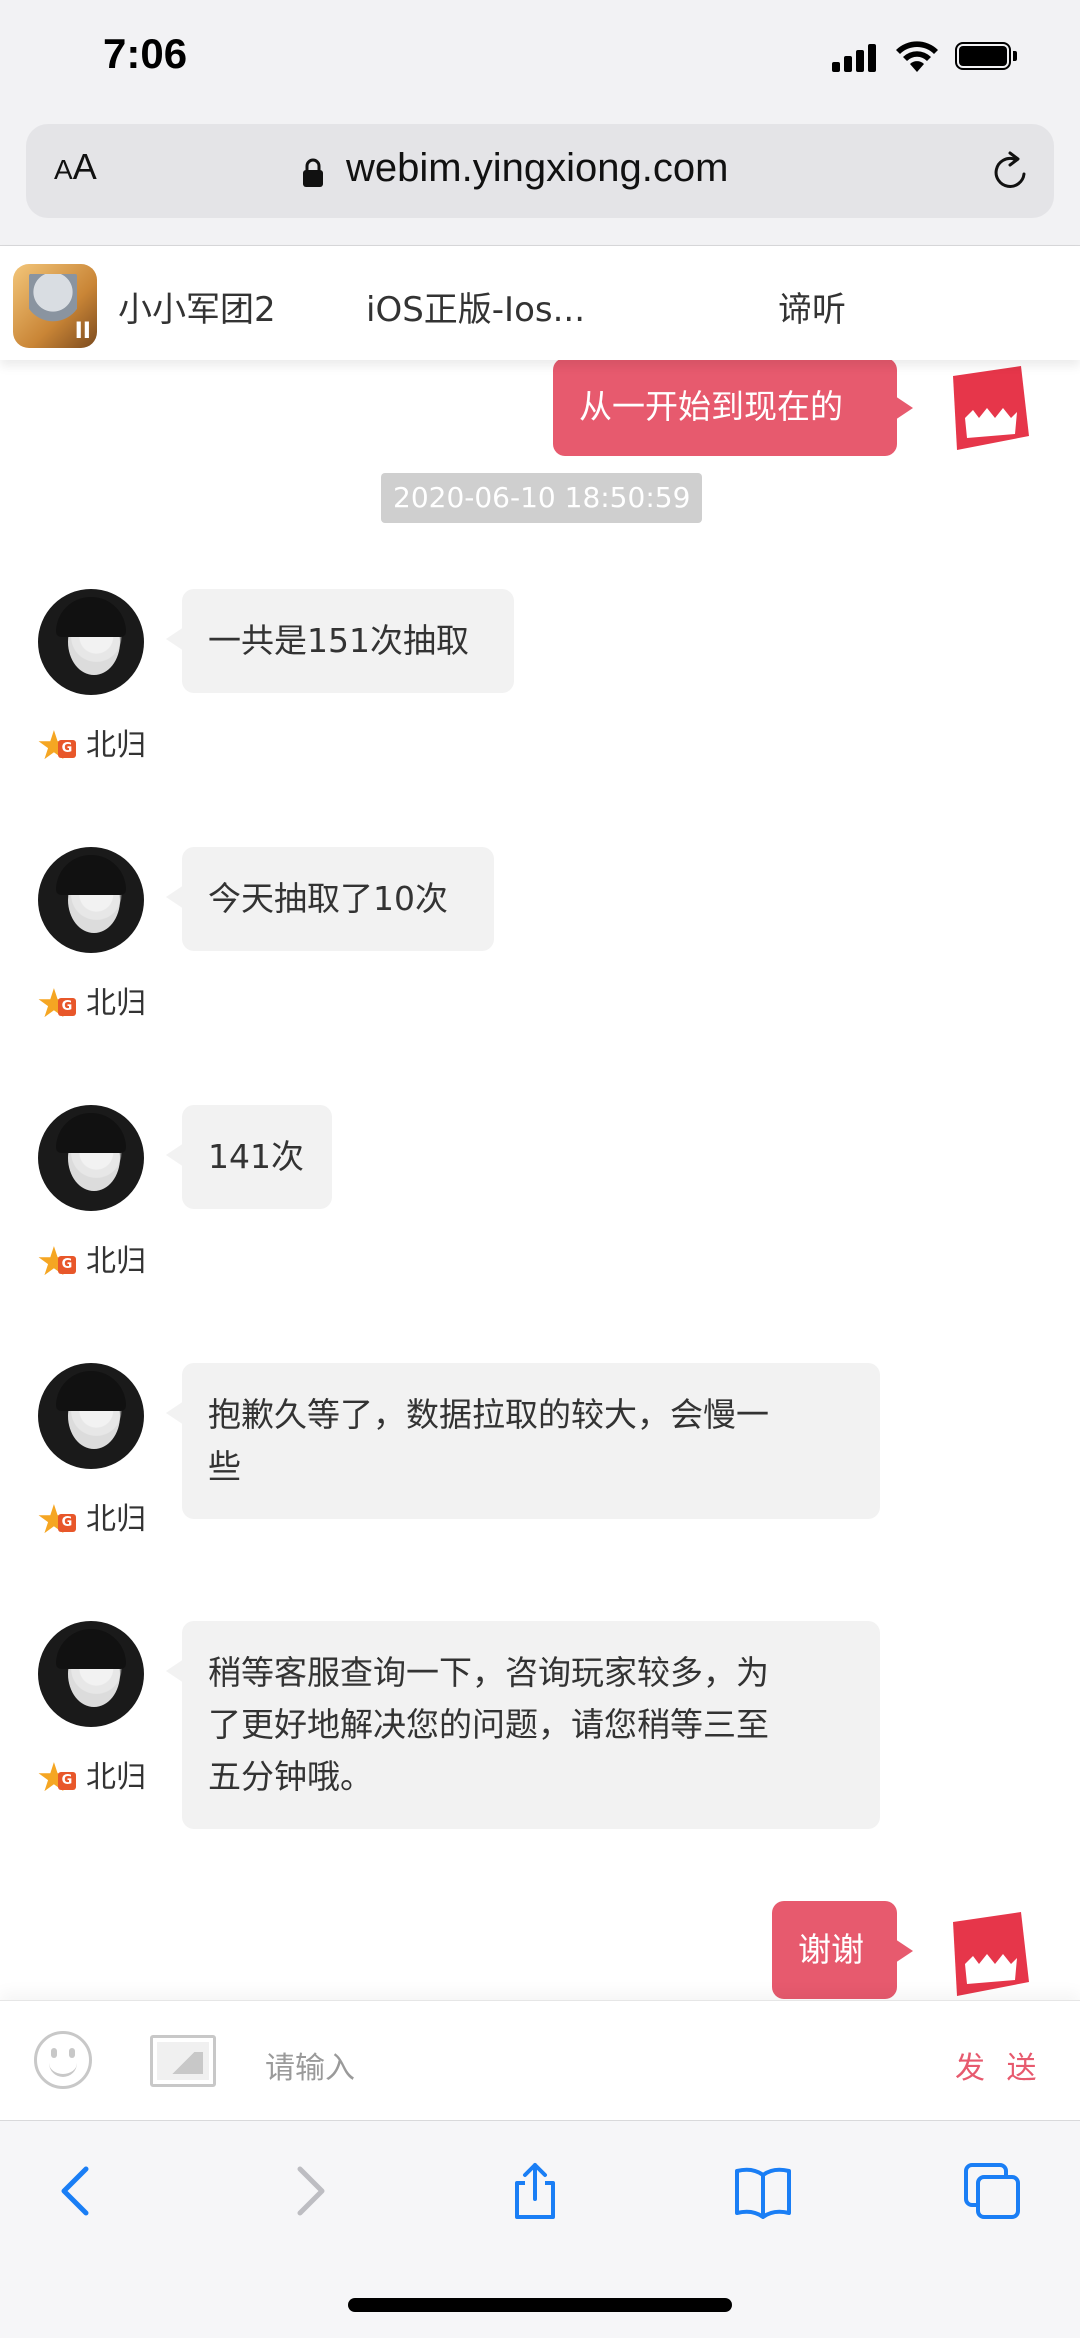 The image size is (1080, 2338). What do you see at coordinates (523, 1441) in the screenshot?
I see `incoming-message: 抱歉久等了，数据拉取的较大，会慢一 些` at bounding box center [523, 1441].